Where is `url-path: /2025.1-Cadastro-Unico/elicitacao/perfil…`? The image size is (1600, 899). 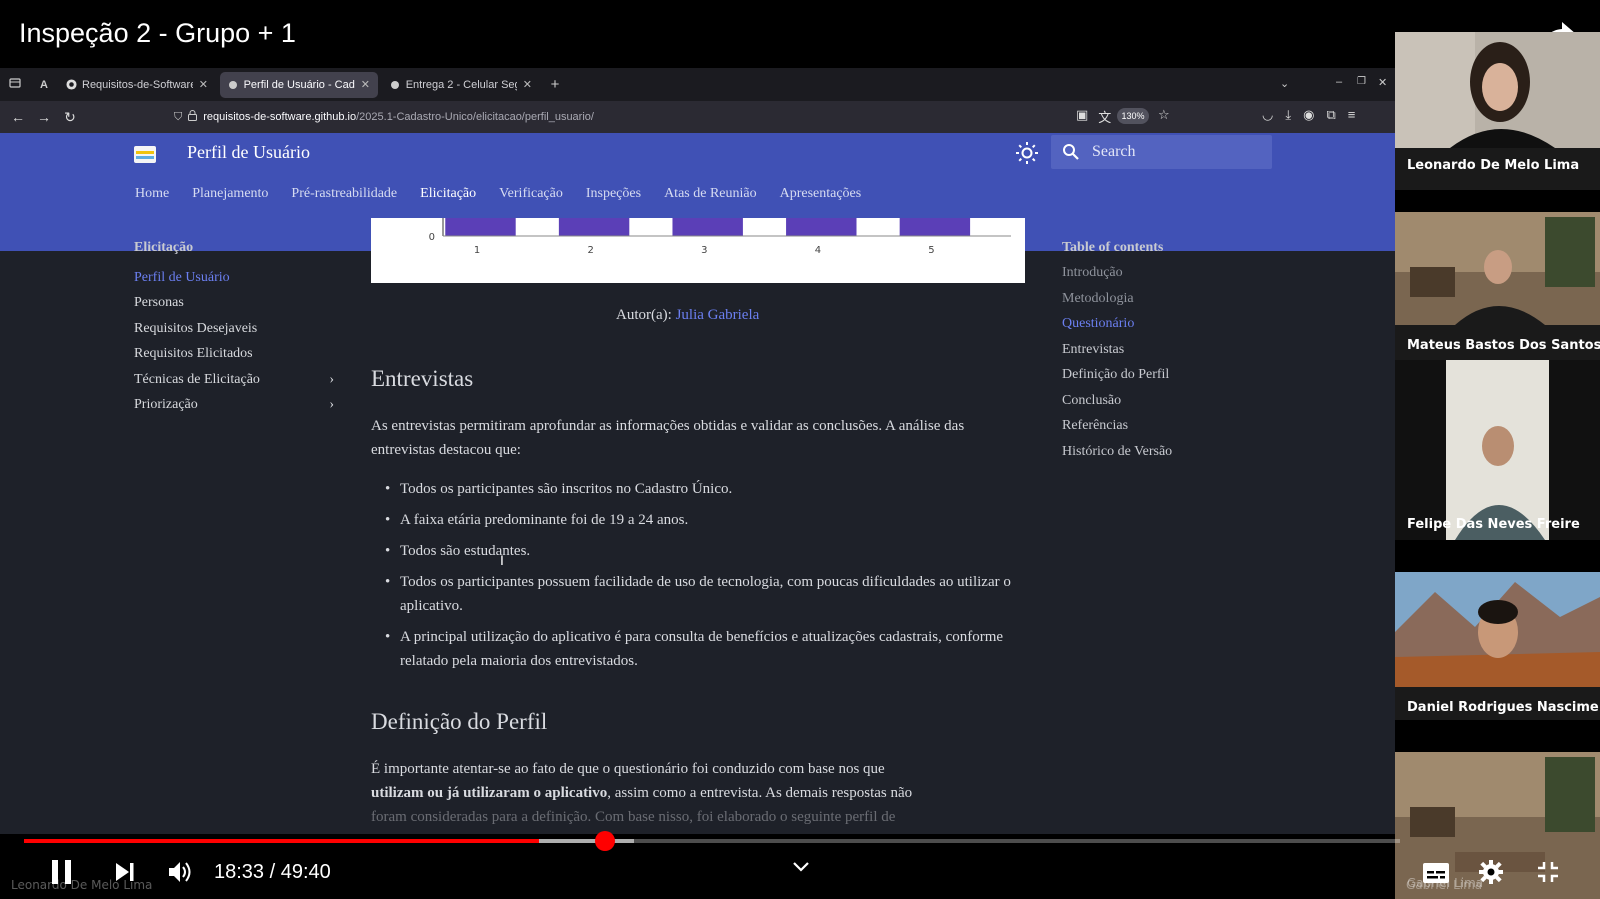 url-path: /2025.1-Cadastro-Unico/elicitacao/perfil… is located at coordinates (475, 117).